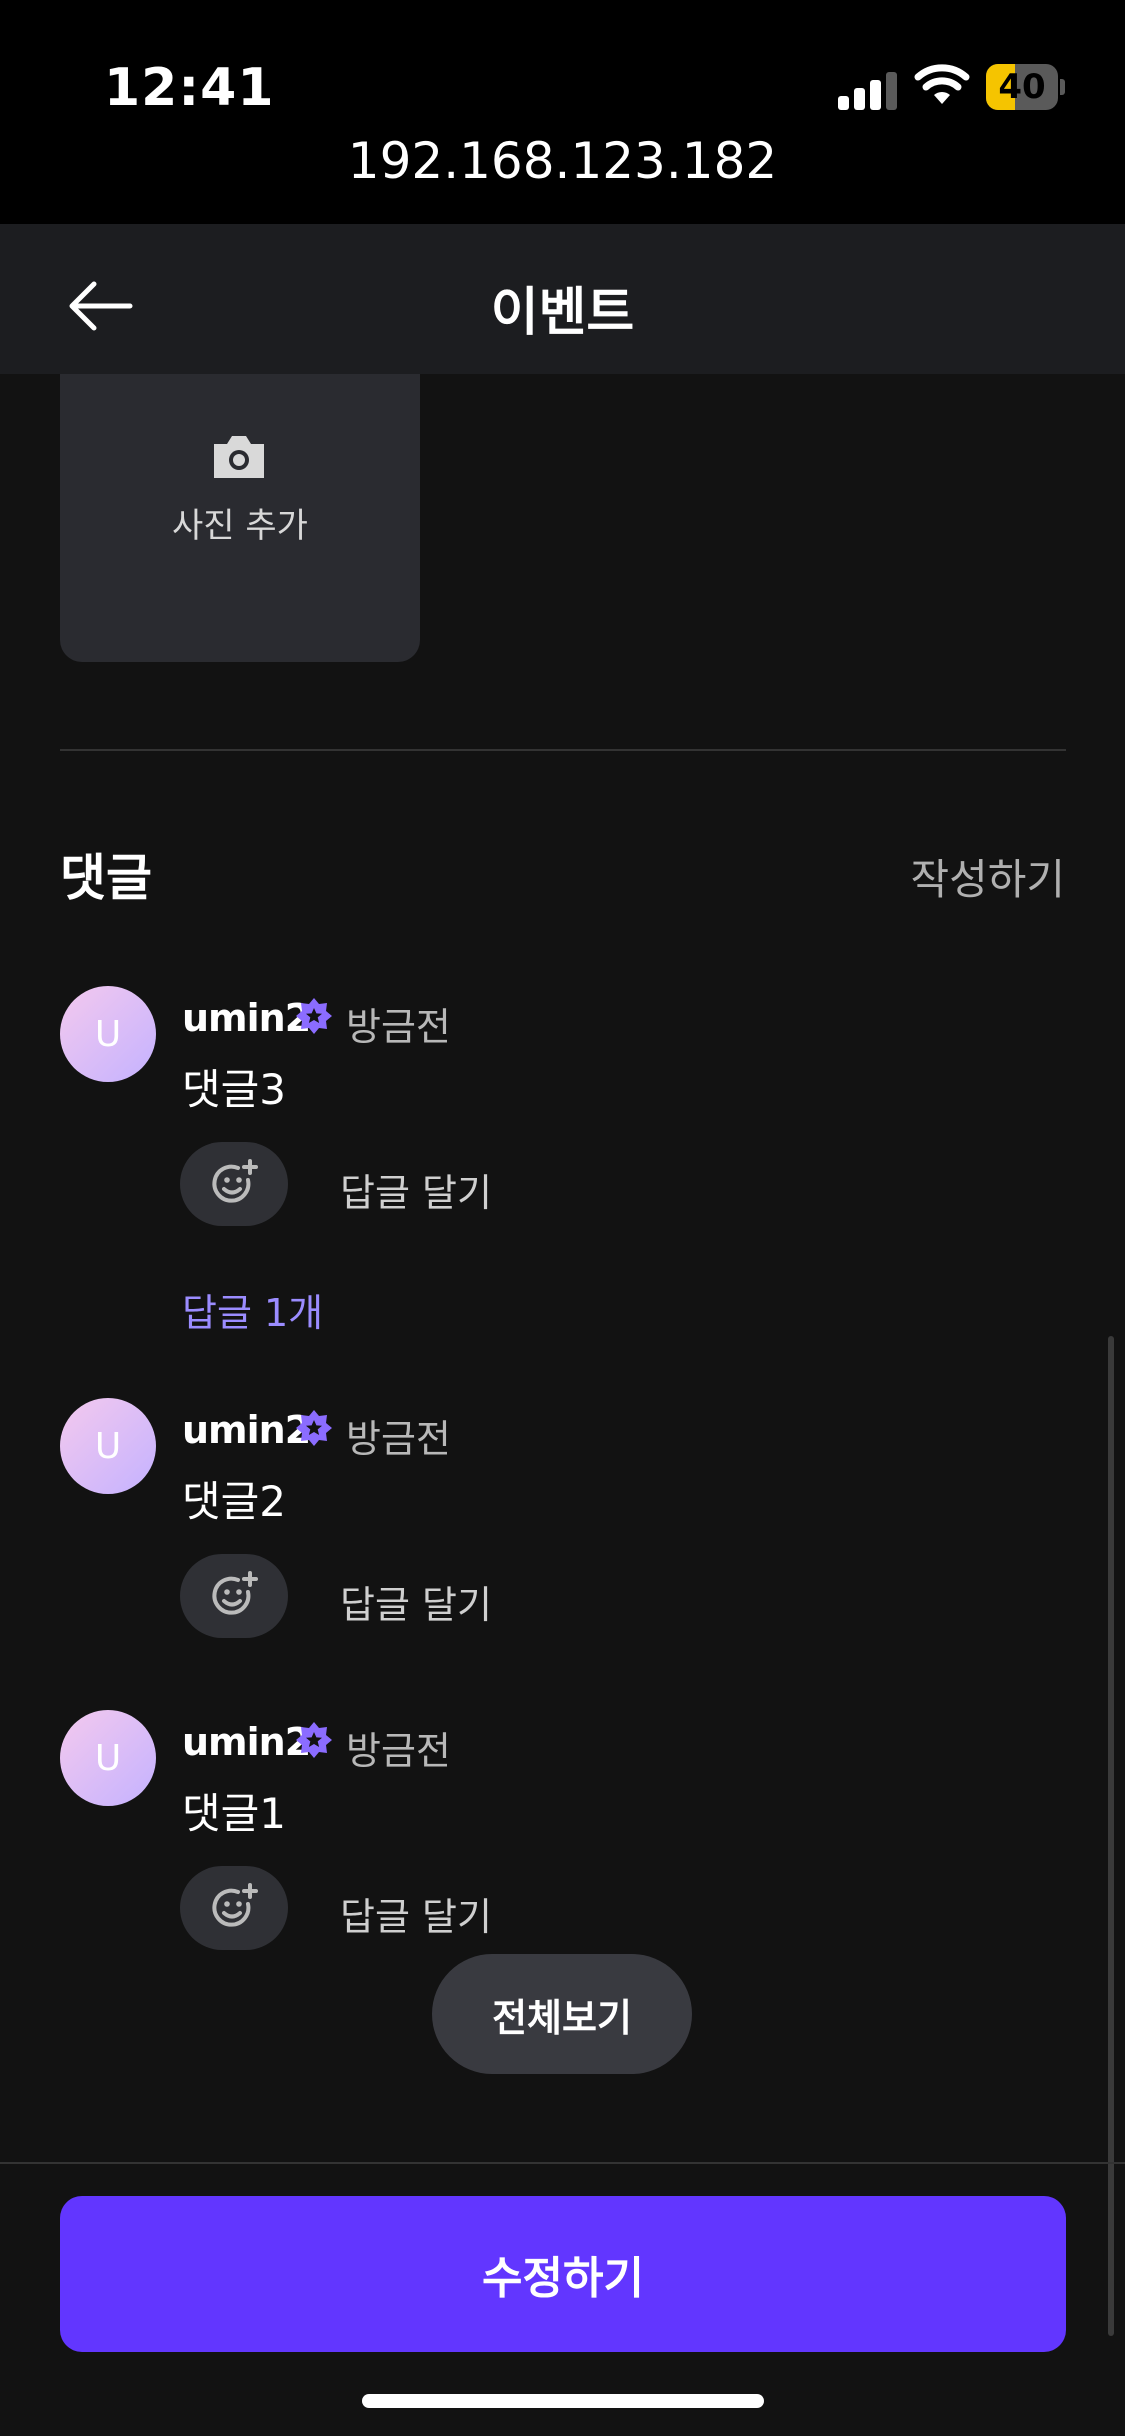  What do you see at coordinates (562, 161) in the screenshot?
I see `browser-url: 192.168.123.182` at bounding box center [562, 161].